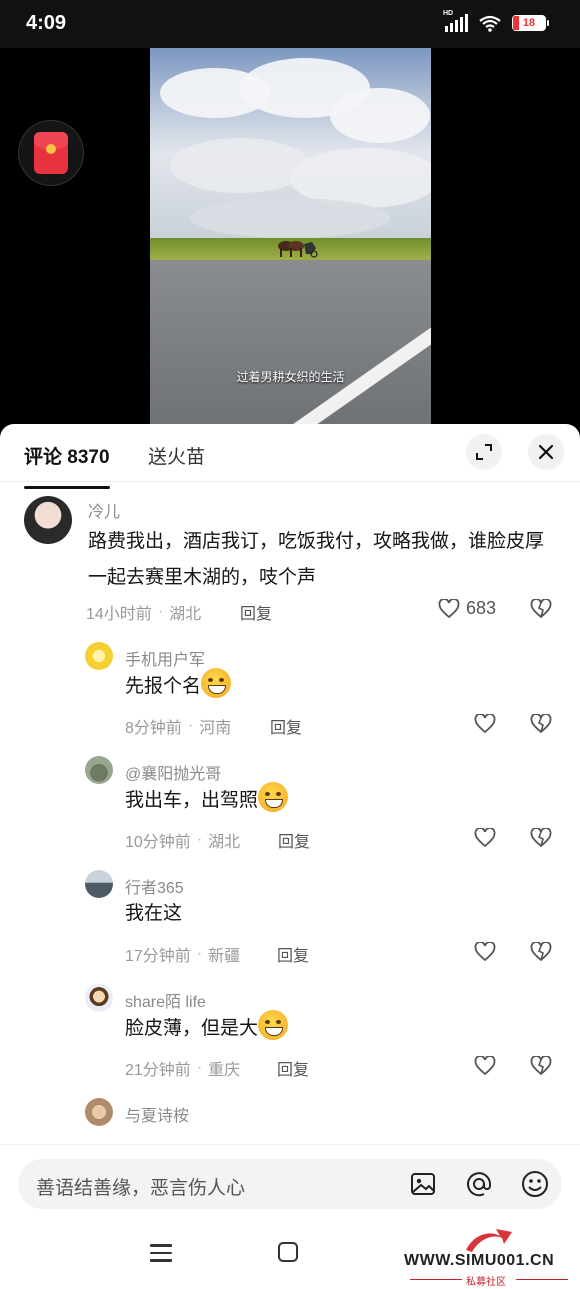 The image size is (580, 1289). Describe the element at coordinates (479, 1260) in the screenshot. I see `watermark-text: WWW.SIMU001.CN` at that location.